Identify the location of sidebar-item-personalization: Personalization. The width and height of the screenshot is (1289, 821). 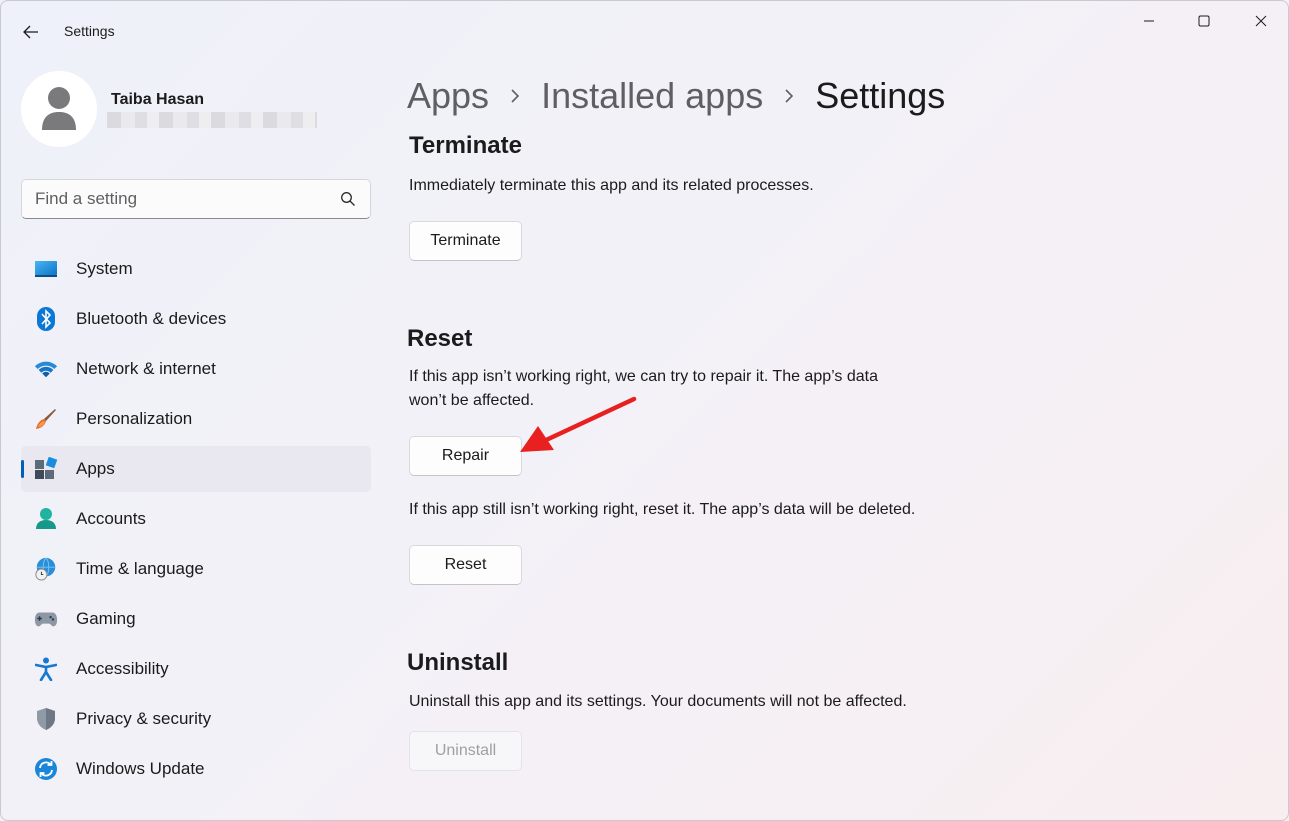
(196, 419).